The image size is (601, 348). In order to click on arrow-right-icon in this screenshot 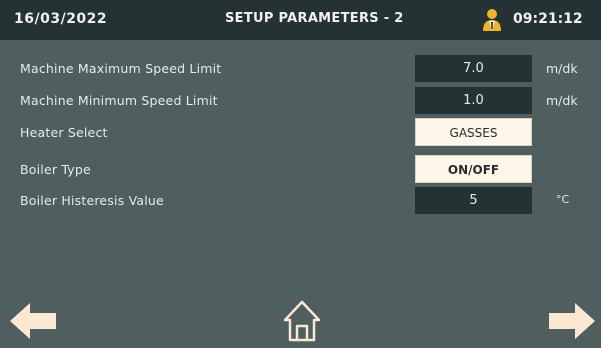, I will do `click(572, 321)`.